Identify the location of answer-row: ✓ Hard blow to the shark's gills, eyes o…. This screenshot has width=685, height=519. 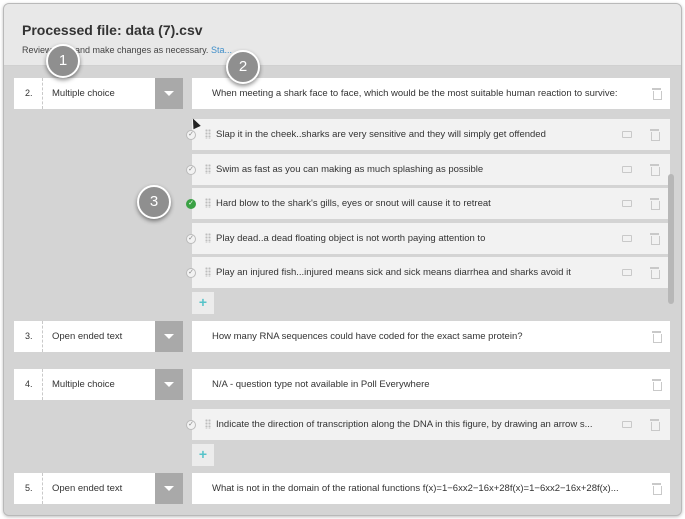
(428, 203).